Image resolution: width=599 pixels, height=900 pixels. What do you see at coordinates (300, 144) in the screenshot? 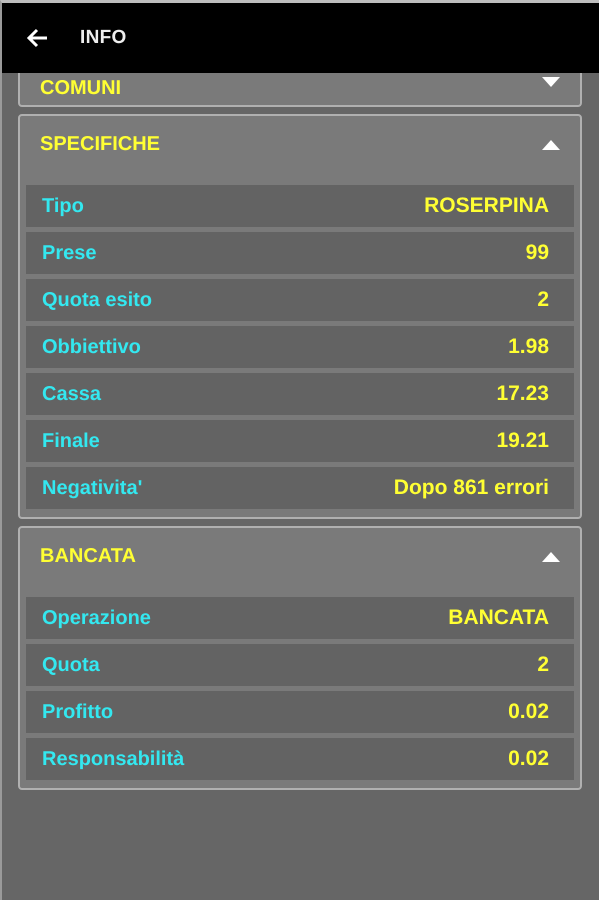
I see `section-header: SPECIFICHE` at bounding box center [300, 144].